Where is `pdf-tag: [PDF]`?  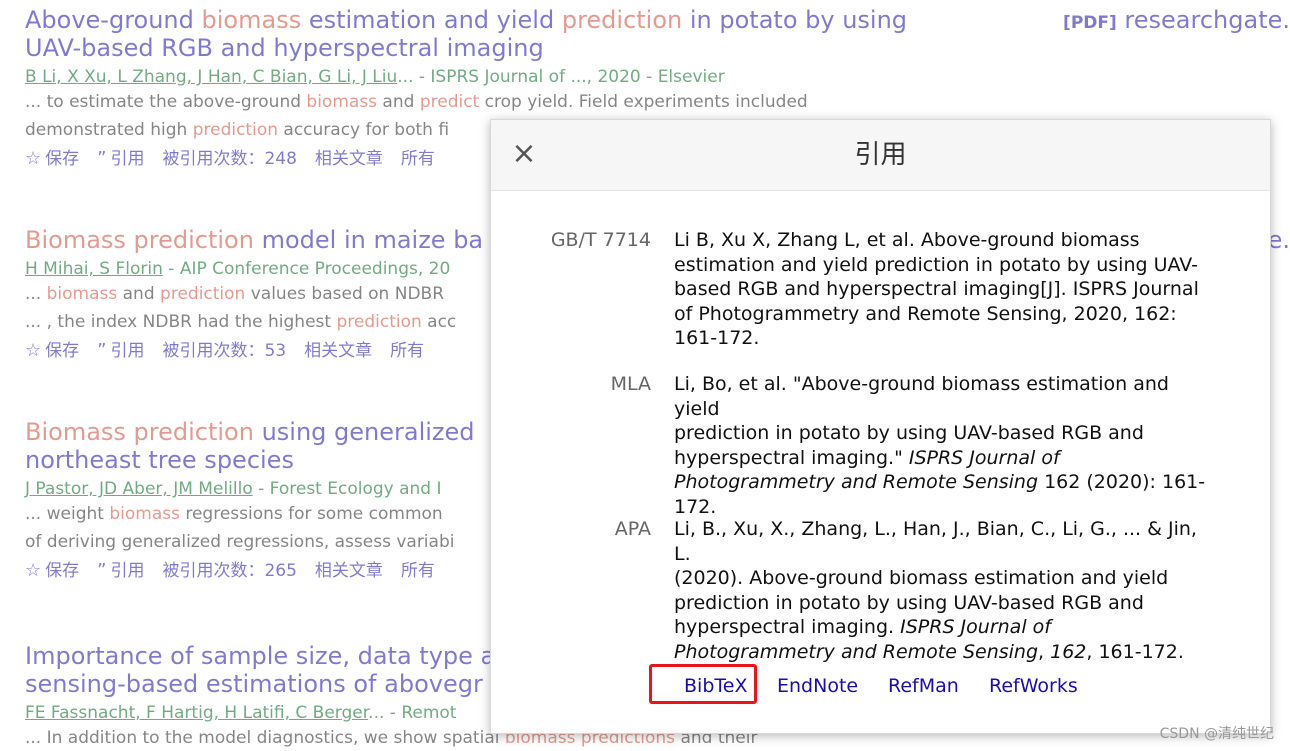 pdf-tag: [PDF] is located at coordinates (1090, 23).